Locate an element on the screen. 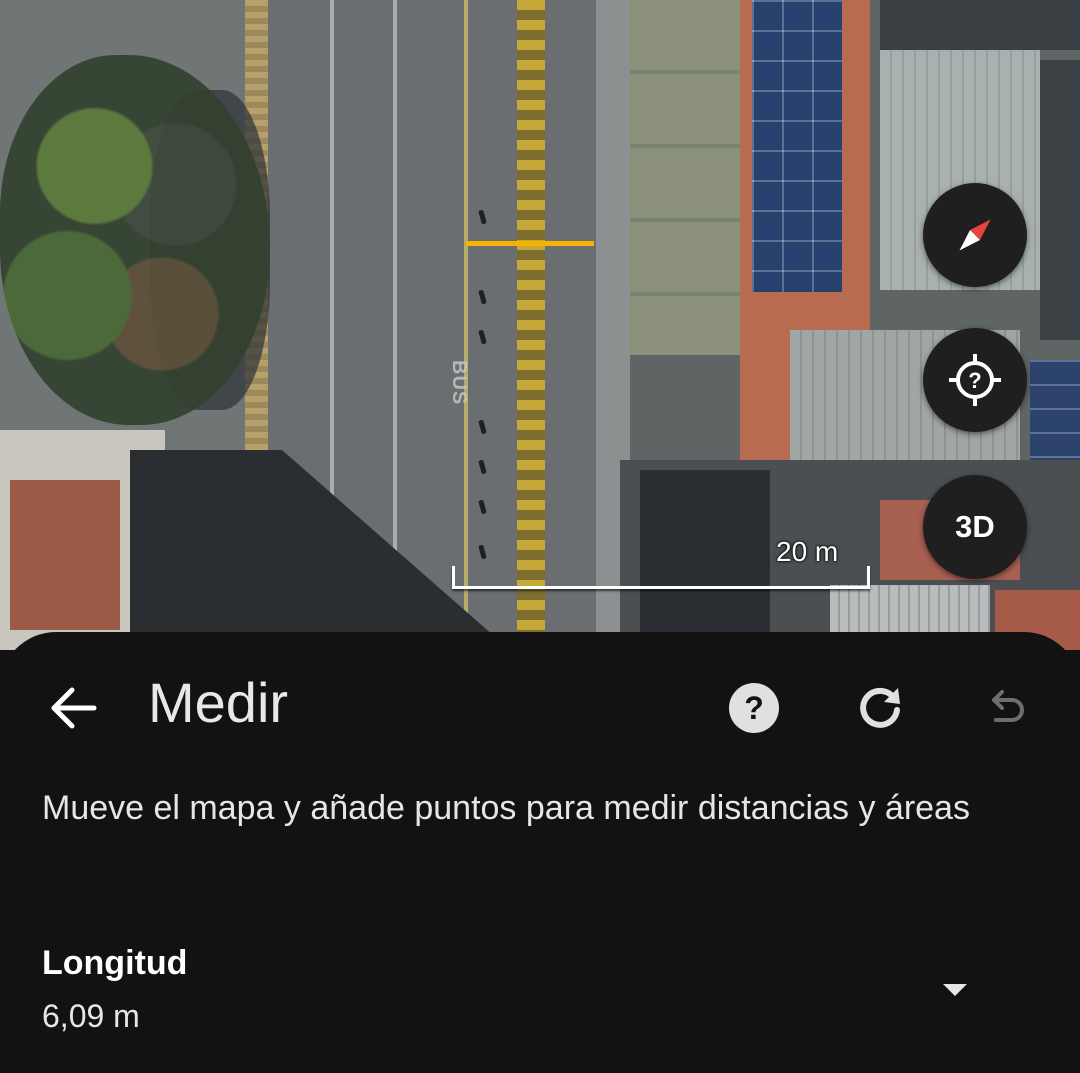  locate-button: ? is located at coordinates (975, 380).